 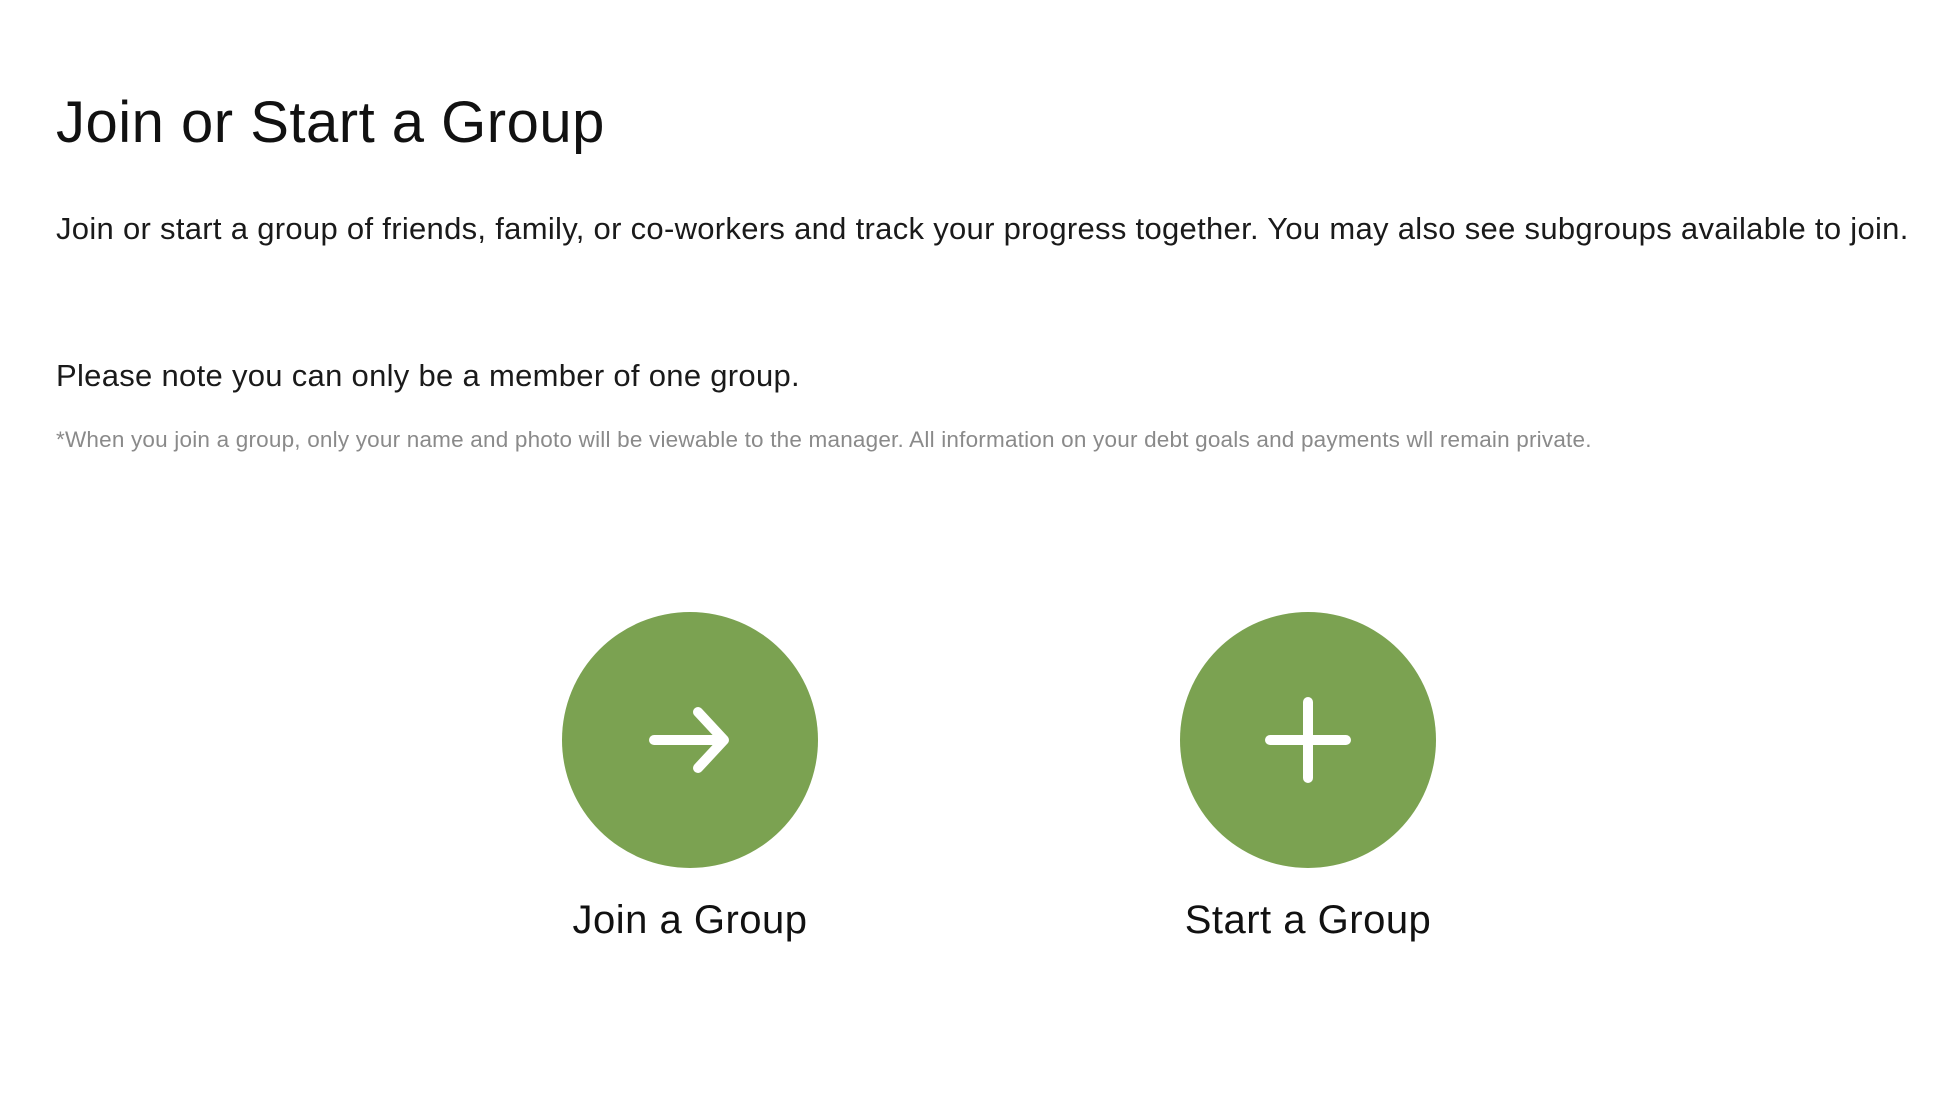 I want to click on join-group-button: Join a Group, so click(x=690, y=779).